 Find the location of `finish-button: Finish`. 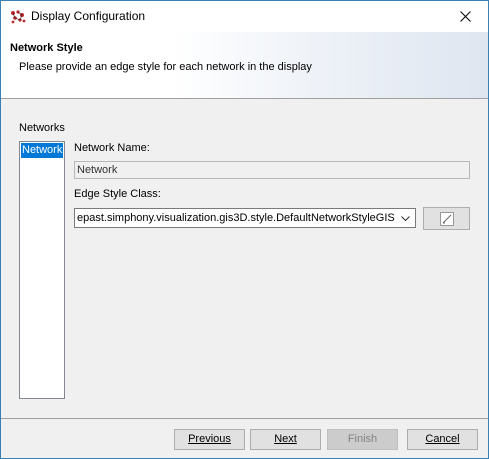

finish-button: Finish is located at coordinates (362, 439).